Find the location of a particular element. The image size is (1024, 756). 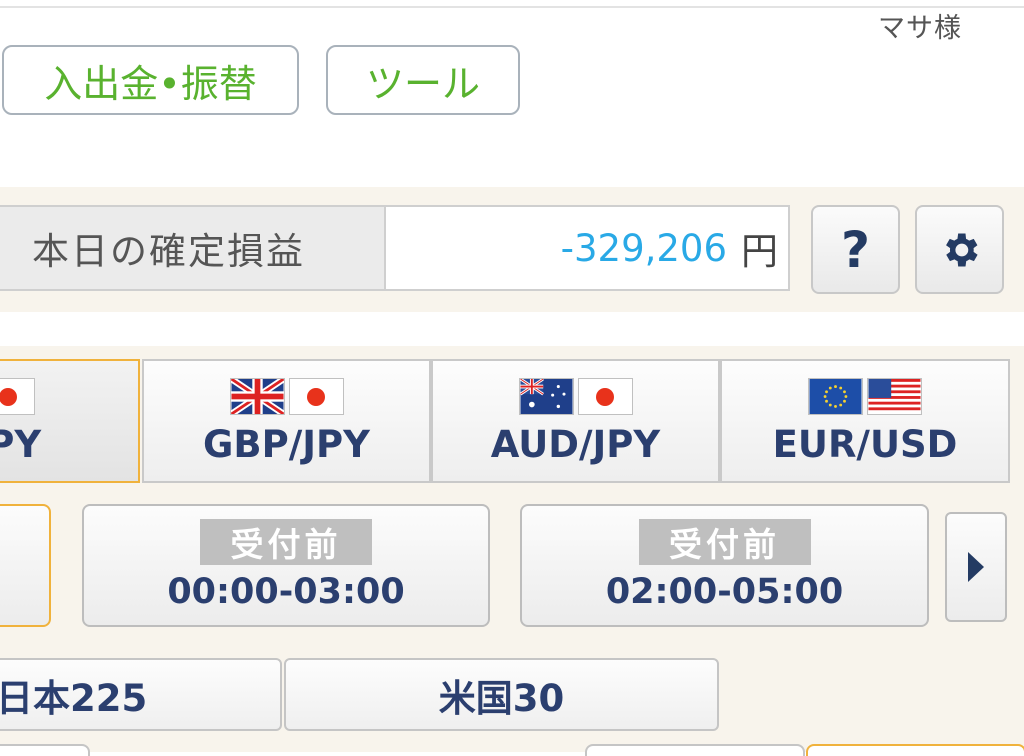

currency-pair-label: /JPY is located at coordinates (21, 444).